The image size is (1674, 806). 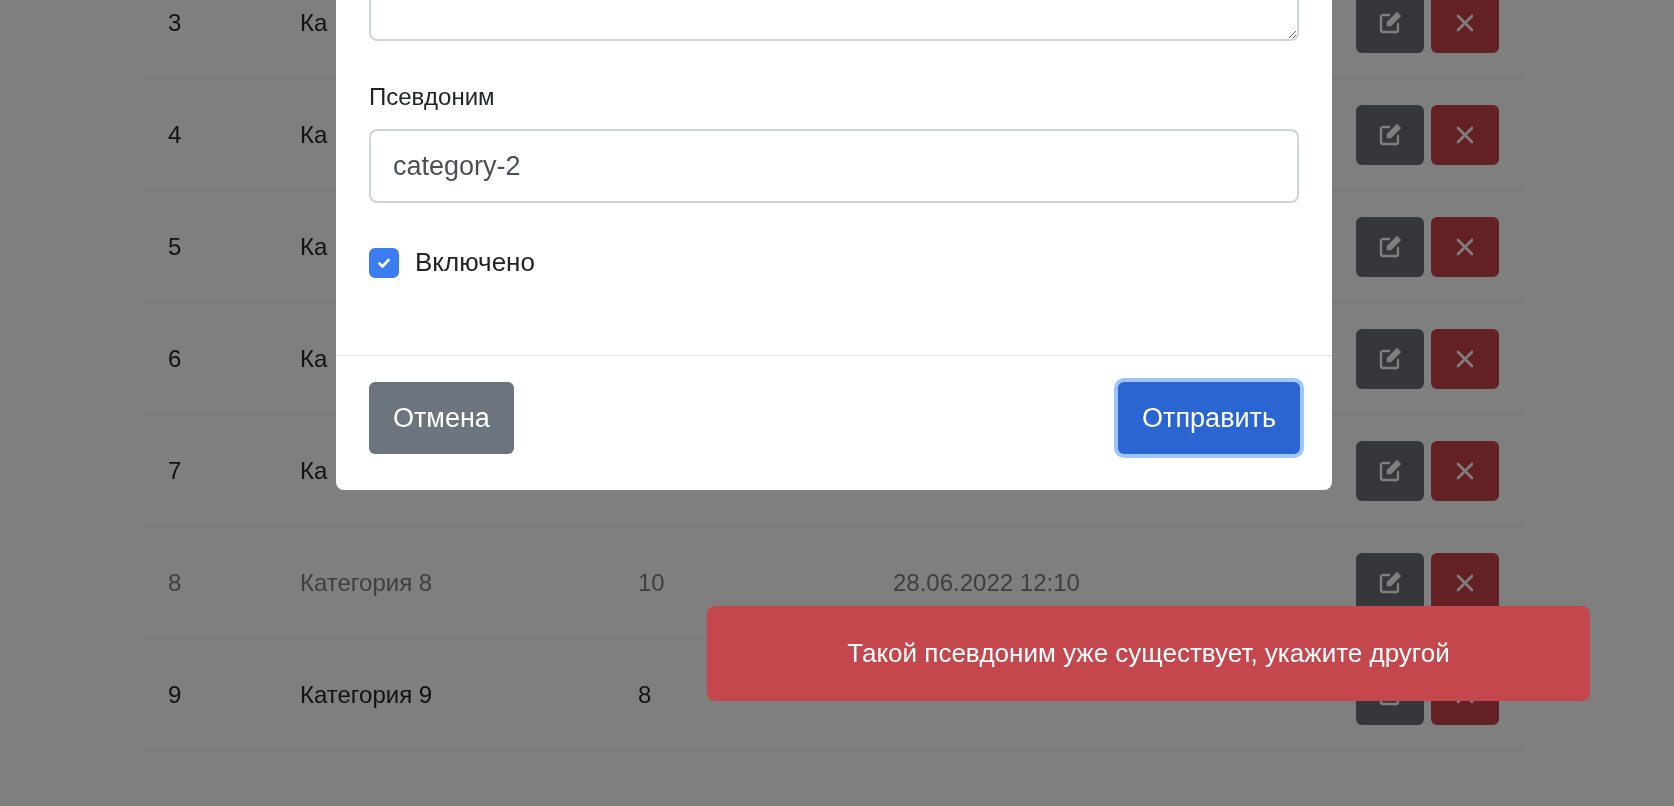 I want to click on error-toast: Такой псевдоним уже существует, укажите другой, so click(x=1148, y=653).